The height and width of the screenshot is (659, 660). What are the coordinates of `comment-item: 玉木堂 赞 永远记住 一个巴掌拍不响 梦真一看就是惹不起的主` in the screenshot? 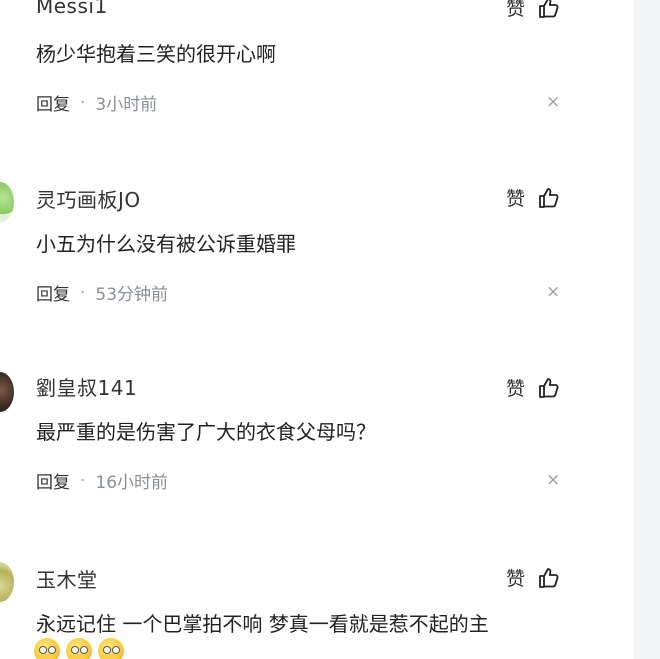 It's located at (317, 609).